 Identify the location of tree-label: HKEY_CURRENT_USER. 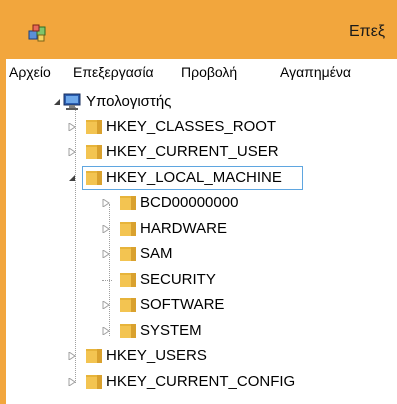
(192, 151).